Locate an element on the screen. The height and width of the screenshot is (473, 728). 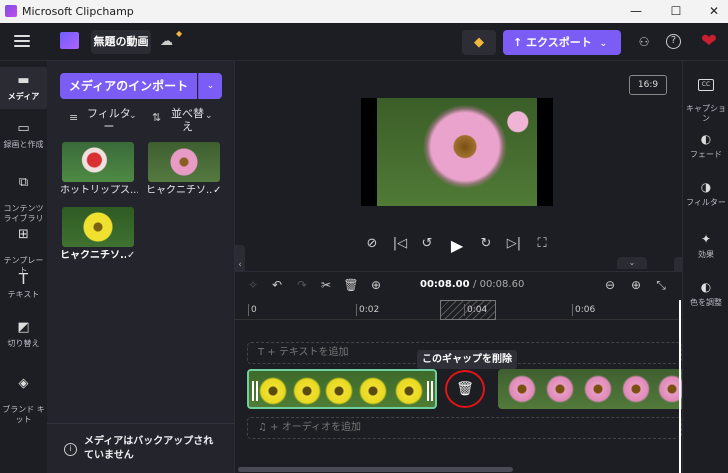
heart-icon: ❤ is located at coordinates (709, 41).